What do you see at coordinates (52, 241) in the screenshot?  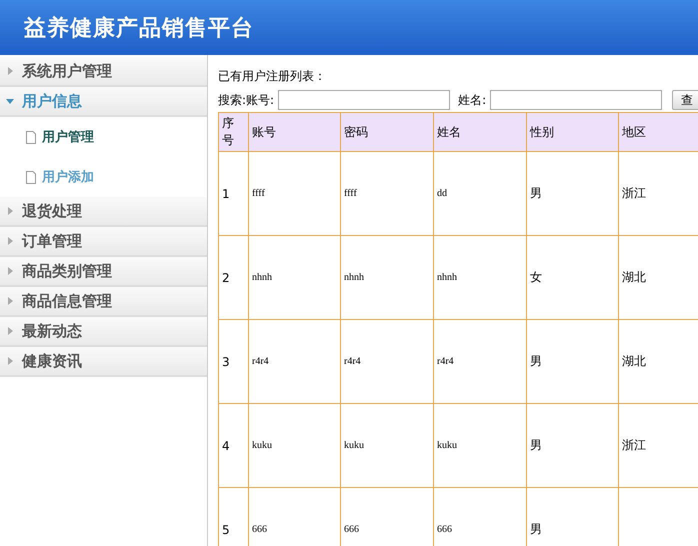 I see `menu-label: 订单管理` at bounding box center [52, 241].